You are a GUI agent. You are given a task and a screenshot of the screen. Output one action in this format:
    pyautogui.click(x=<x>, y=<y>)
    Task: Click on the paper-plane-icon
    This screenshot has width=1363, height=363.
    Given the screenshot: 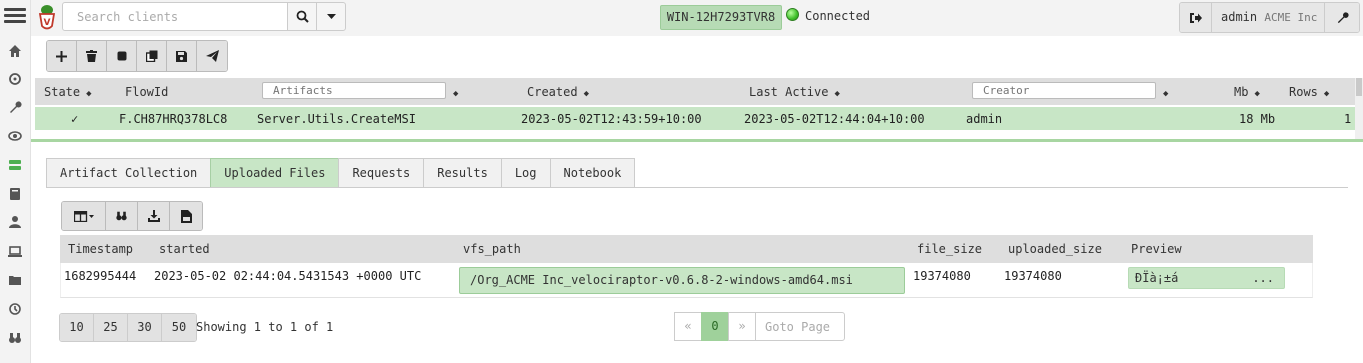 What is the action you would take?
    pyautogui.click(x=212, y=56)
    